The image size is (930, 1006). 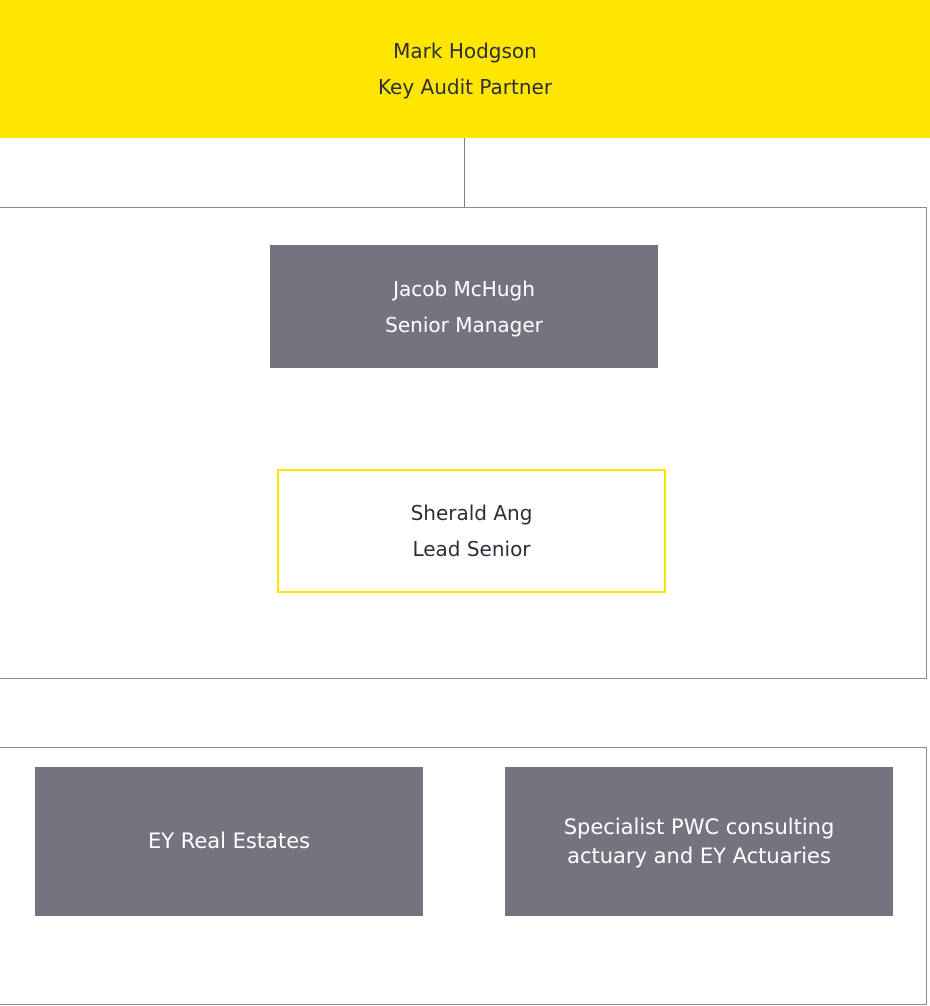 I want to click on lead-senior-name: Sherald Ang, so click(x=471, y=513).